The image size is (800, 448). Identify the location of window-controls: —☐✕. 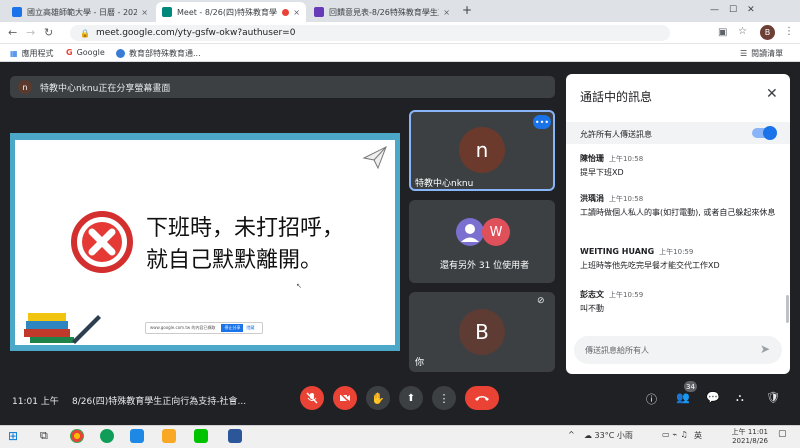
(737, 10).